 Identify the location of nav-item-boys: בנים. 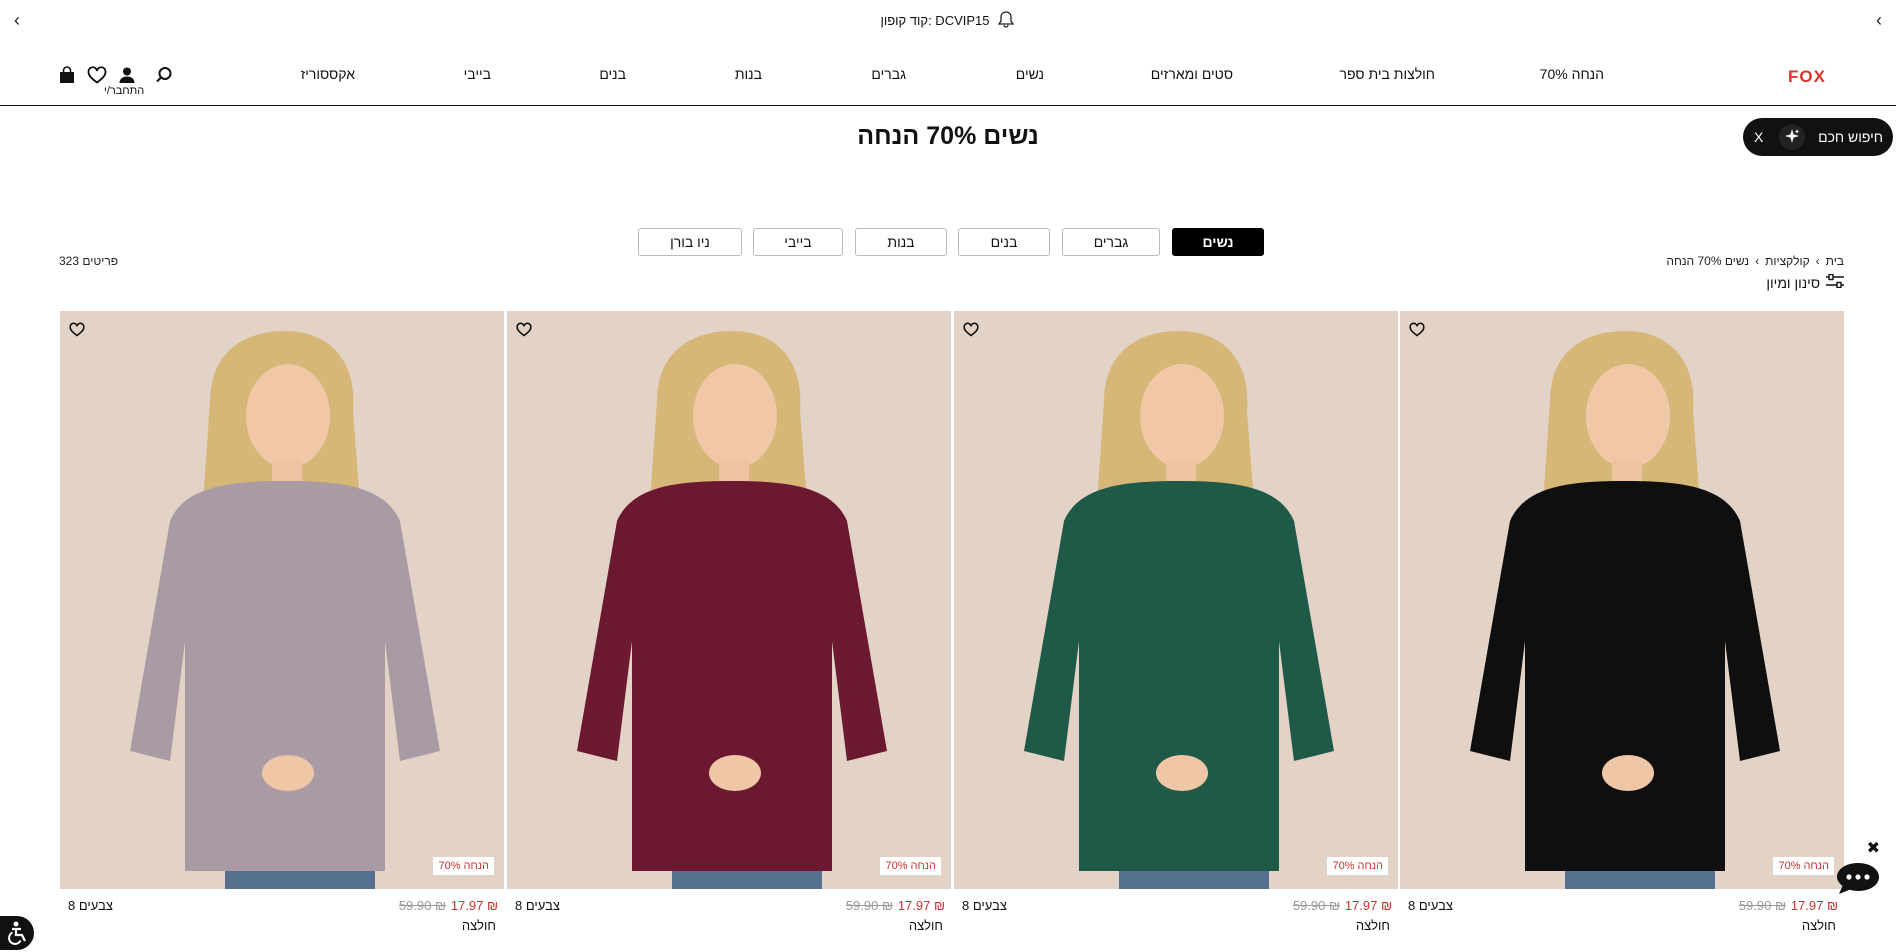
(612, 74).